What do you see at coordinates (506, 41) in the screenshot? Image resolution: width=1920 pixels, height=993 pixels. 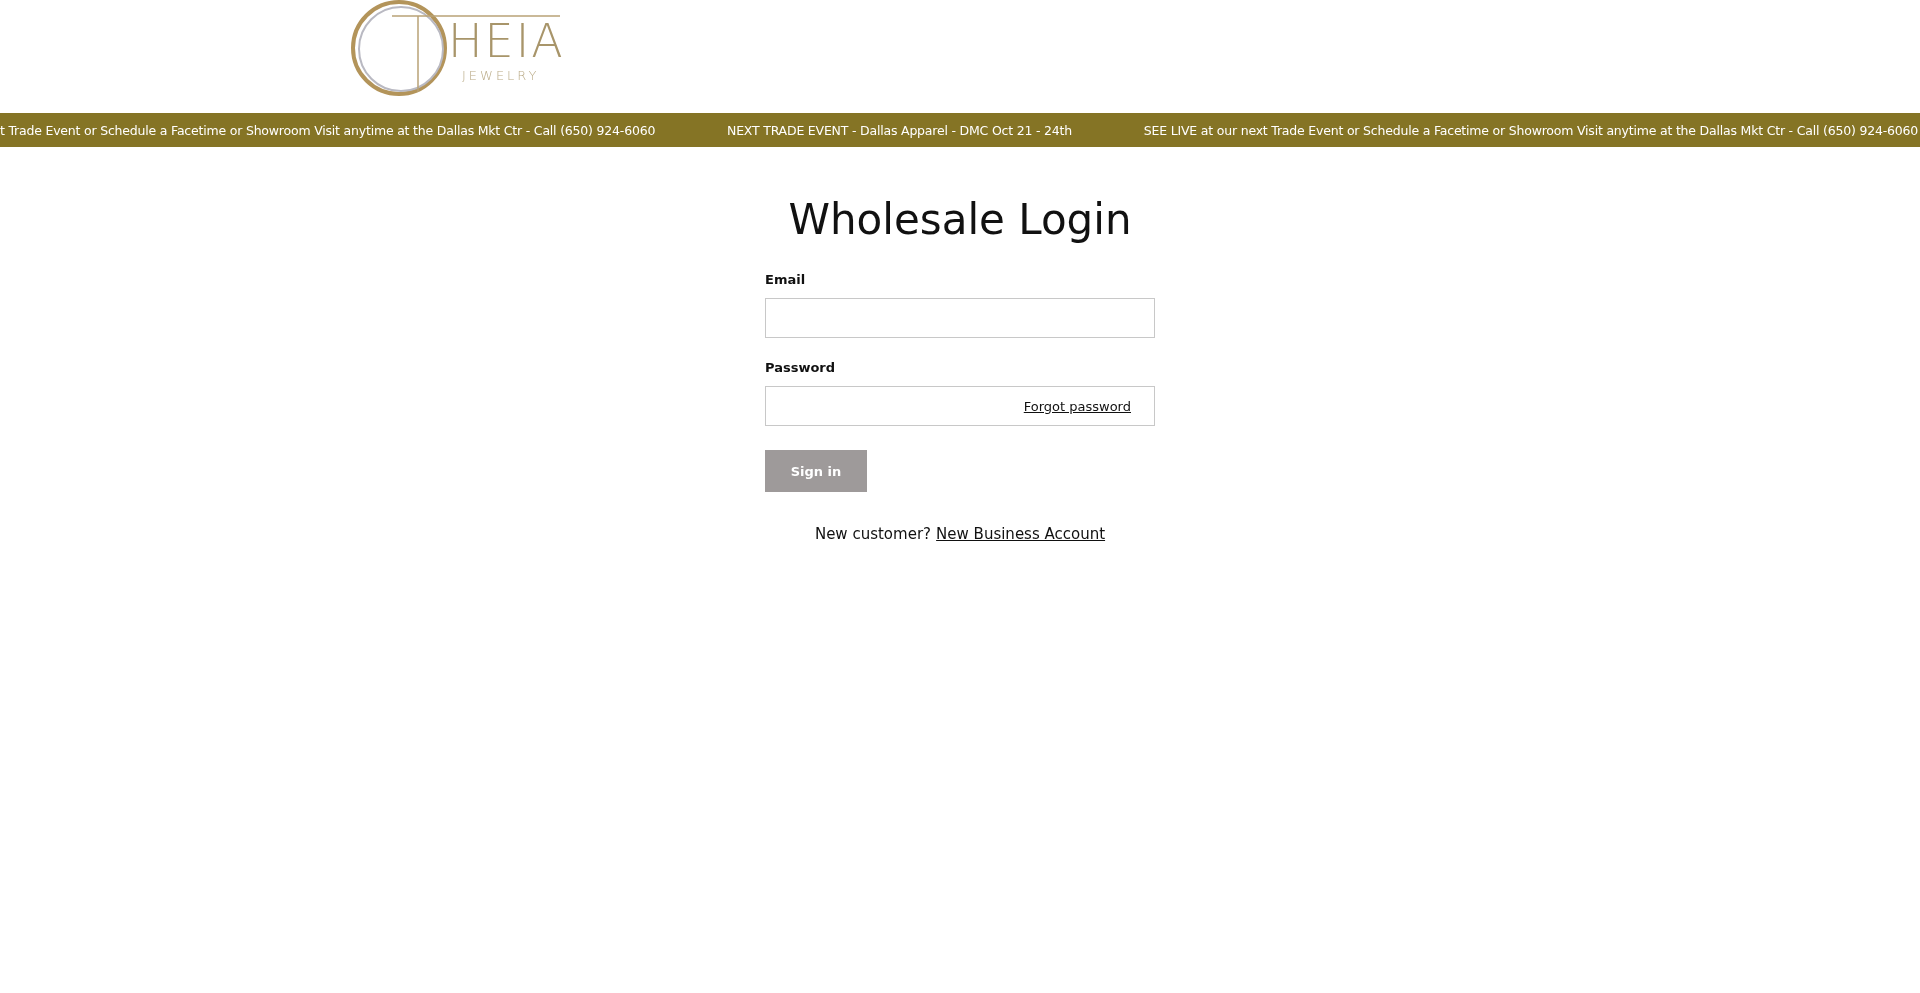 I see `logo-wordmark: HEIA` at bounding box center [506, 41].